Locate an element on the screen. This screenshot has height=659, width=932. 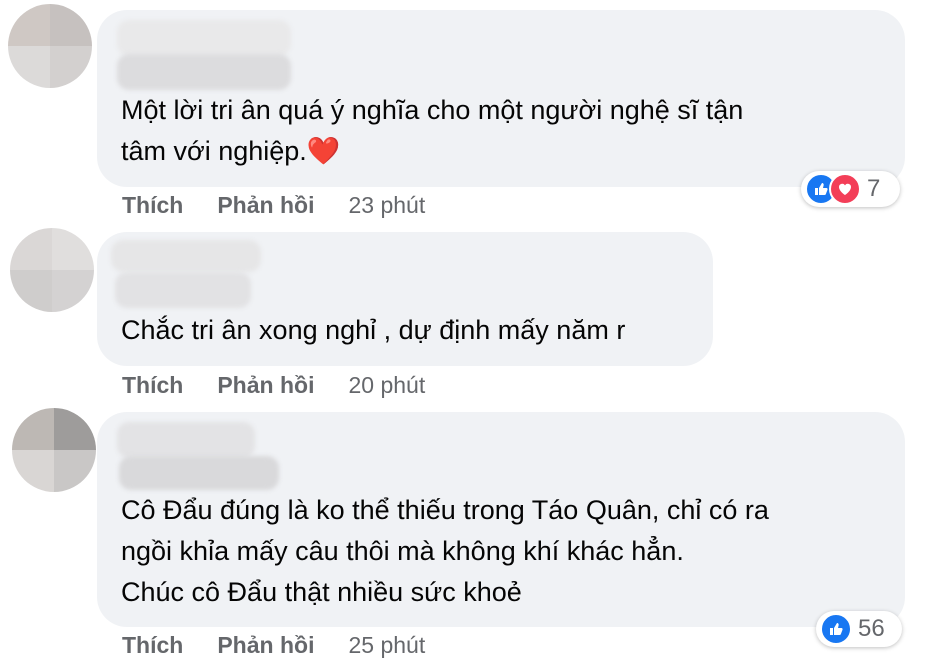
reaction-summary: 56 is located at coordinates (859, 629).